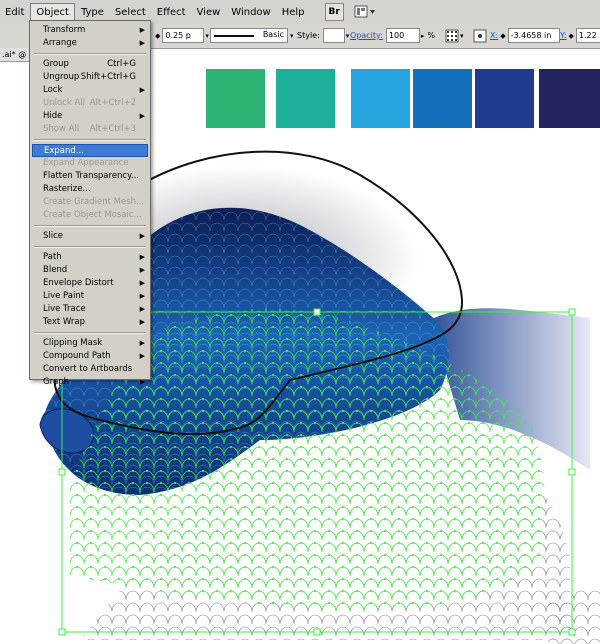  I want to click on menu-item-label: Slice, so click(53, 236).